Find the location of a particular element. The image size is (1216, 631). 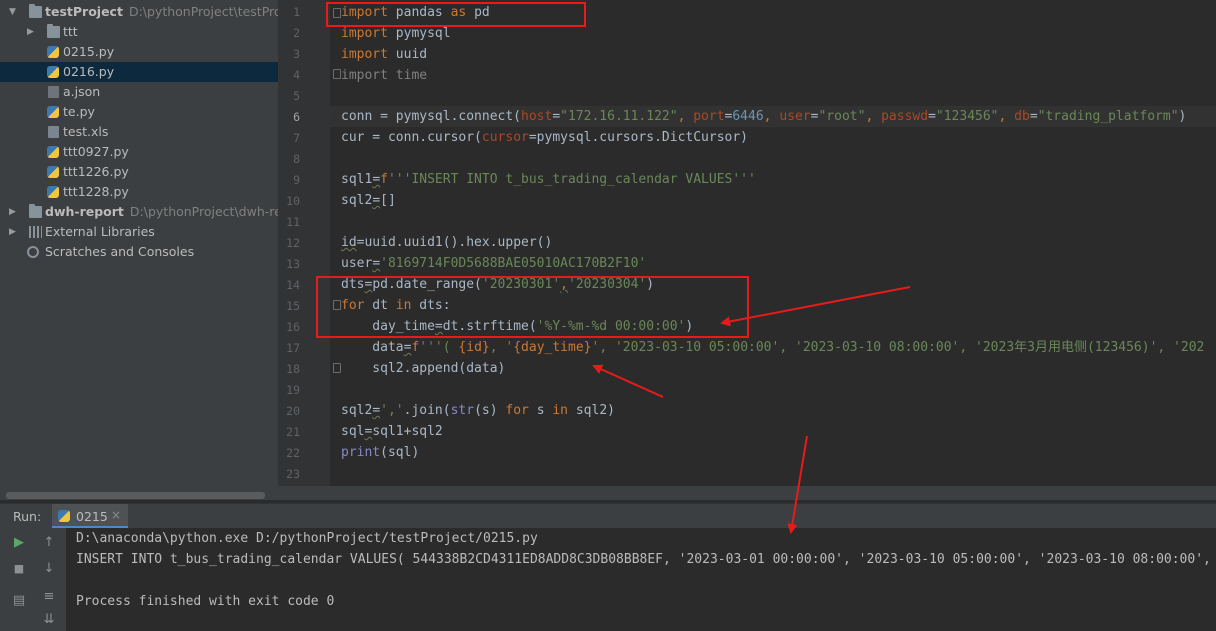

tree-item-label: ttt is located at coordinates (70, 31).